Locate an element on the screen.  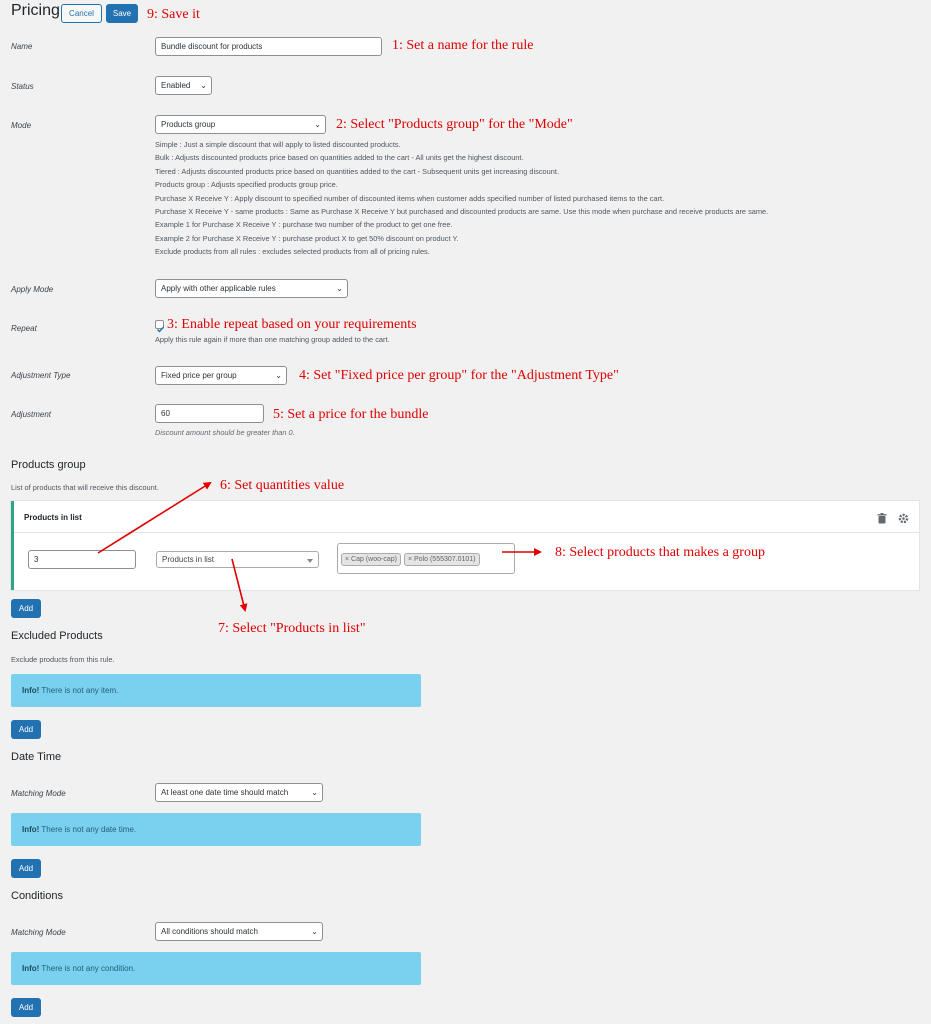
excluded-products-title: Excluded Products is located at coordinates (57, 636).